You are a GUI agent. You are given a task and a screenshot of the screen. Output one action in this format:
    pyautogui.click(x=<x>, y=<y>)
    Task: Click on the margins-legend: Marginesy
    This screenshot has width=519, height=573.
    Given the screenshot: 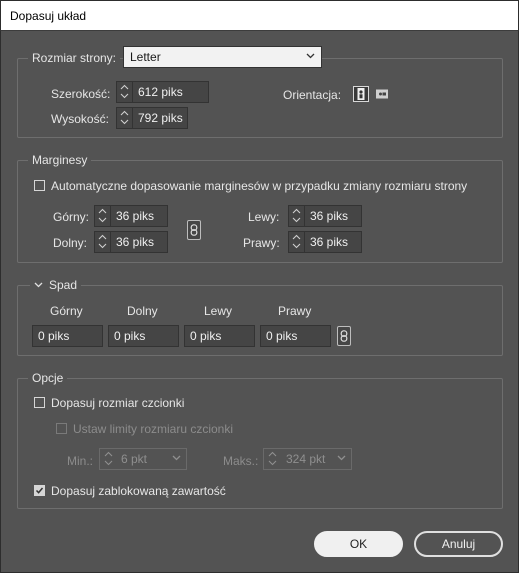 What is the action you would take?
    pyautogui.click(x=60, y=160)
    